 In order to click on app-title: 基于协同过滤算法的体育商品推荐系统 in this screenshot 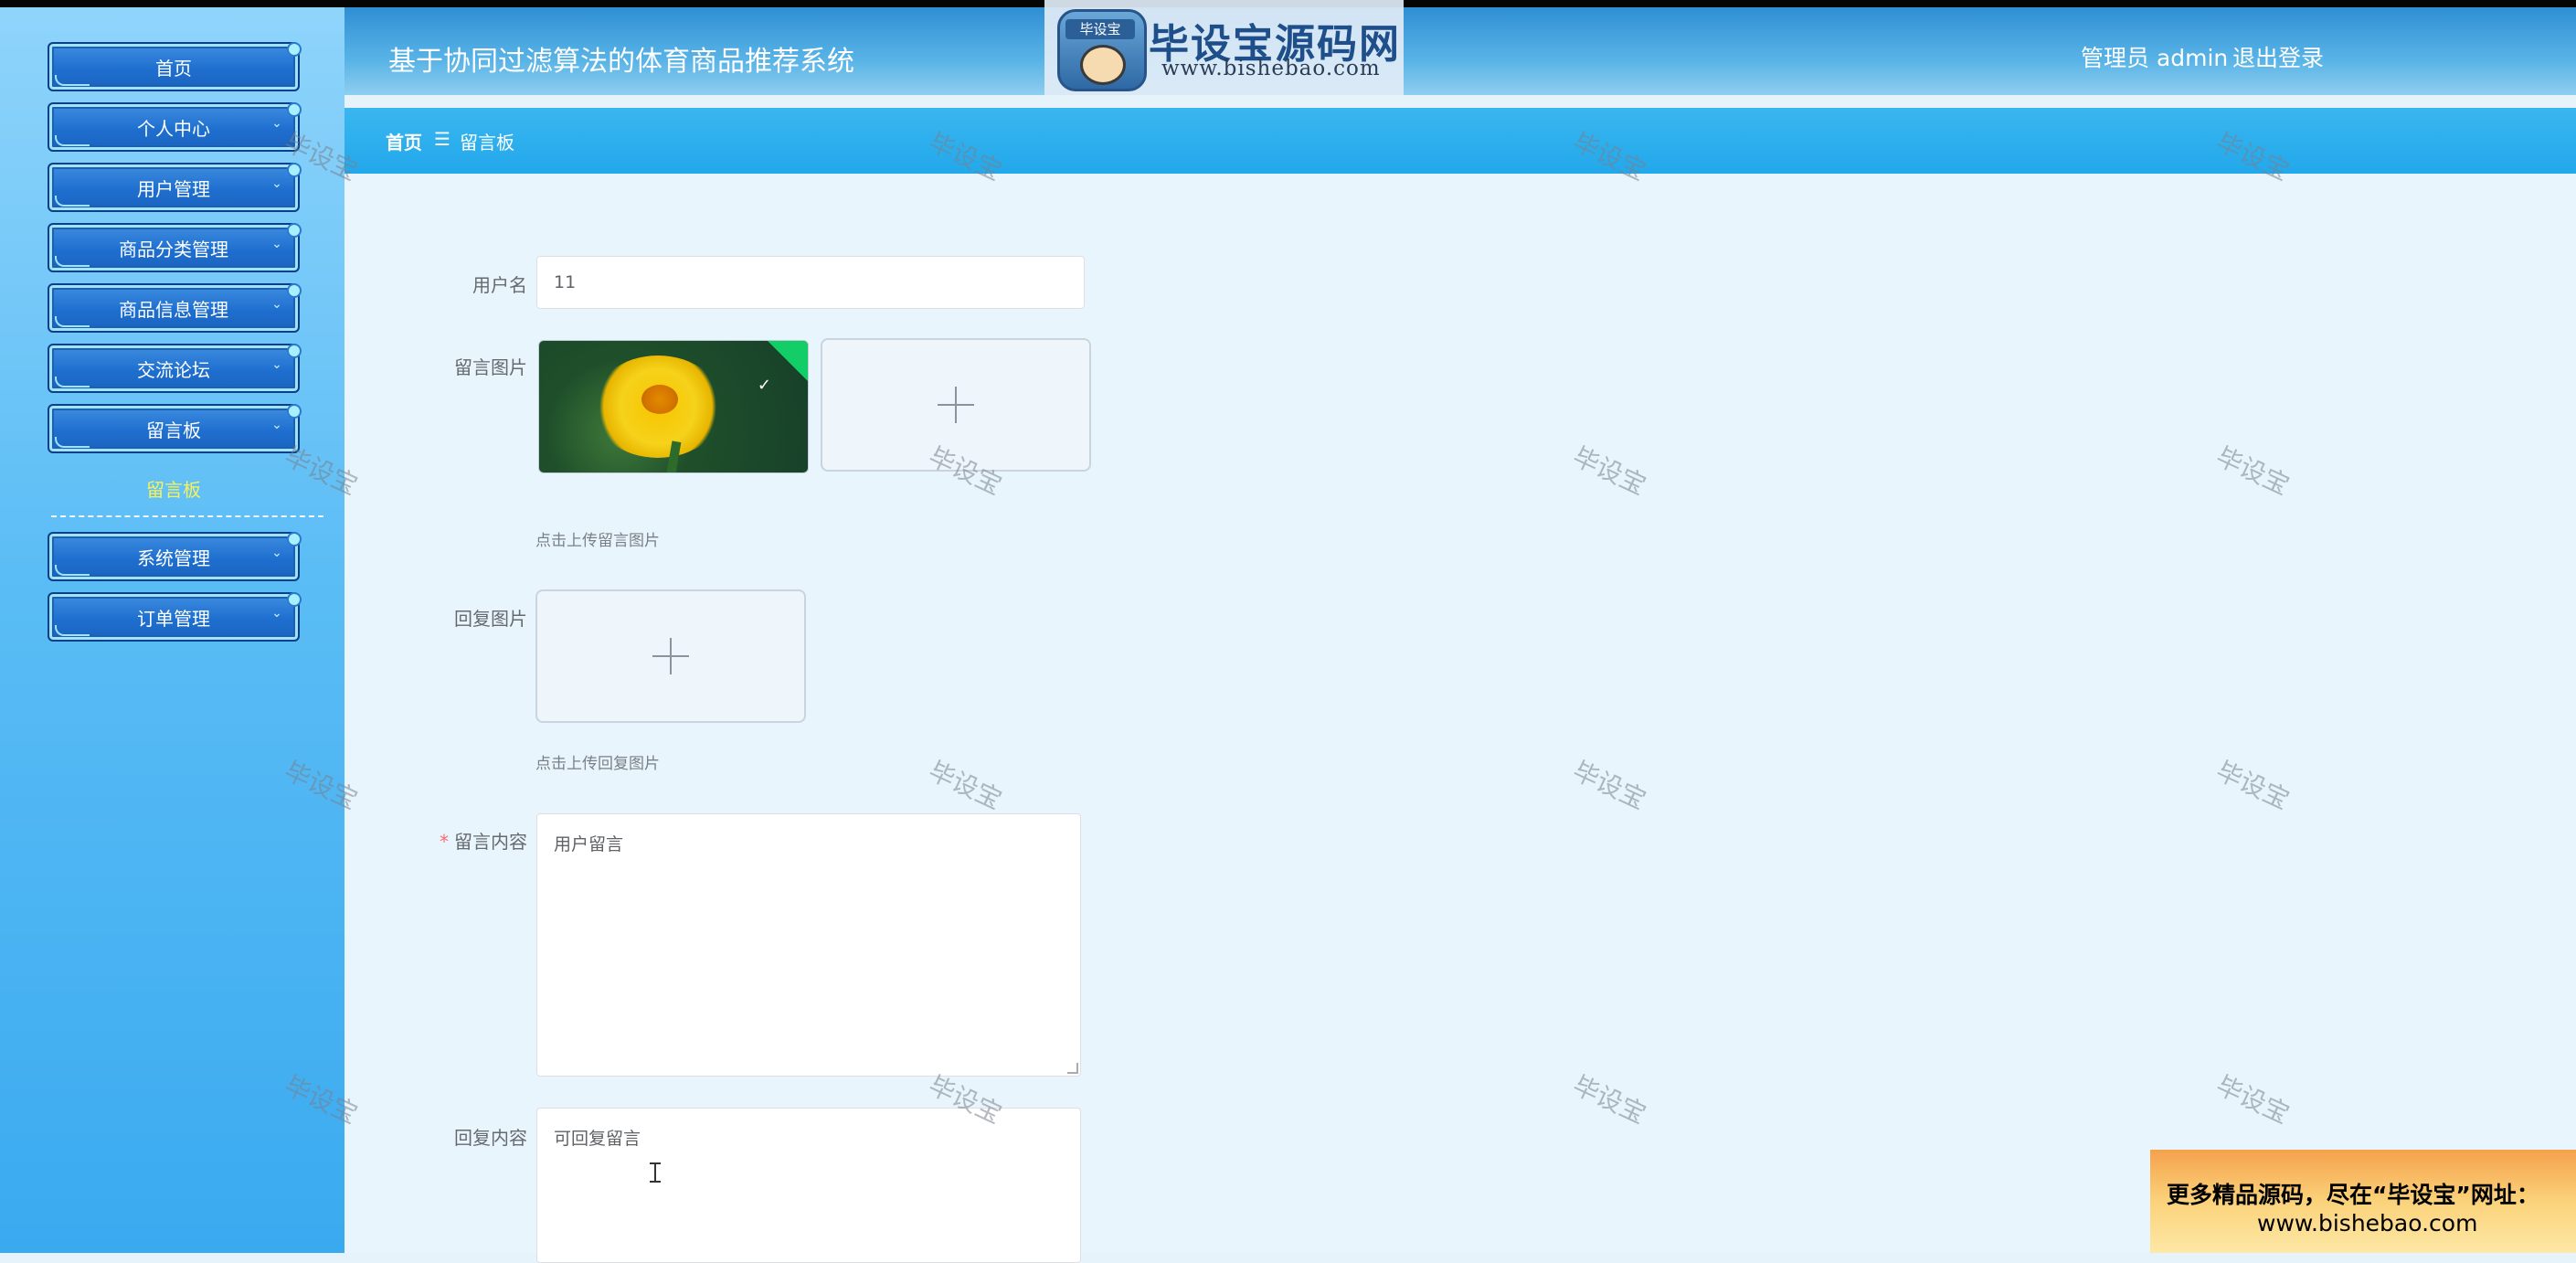, I will do `click(621, 62)`.